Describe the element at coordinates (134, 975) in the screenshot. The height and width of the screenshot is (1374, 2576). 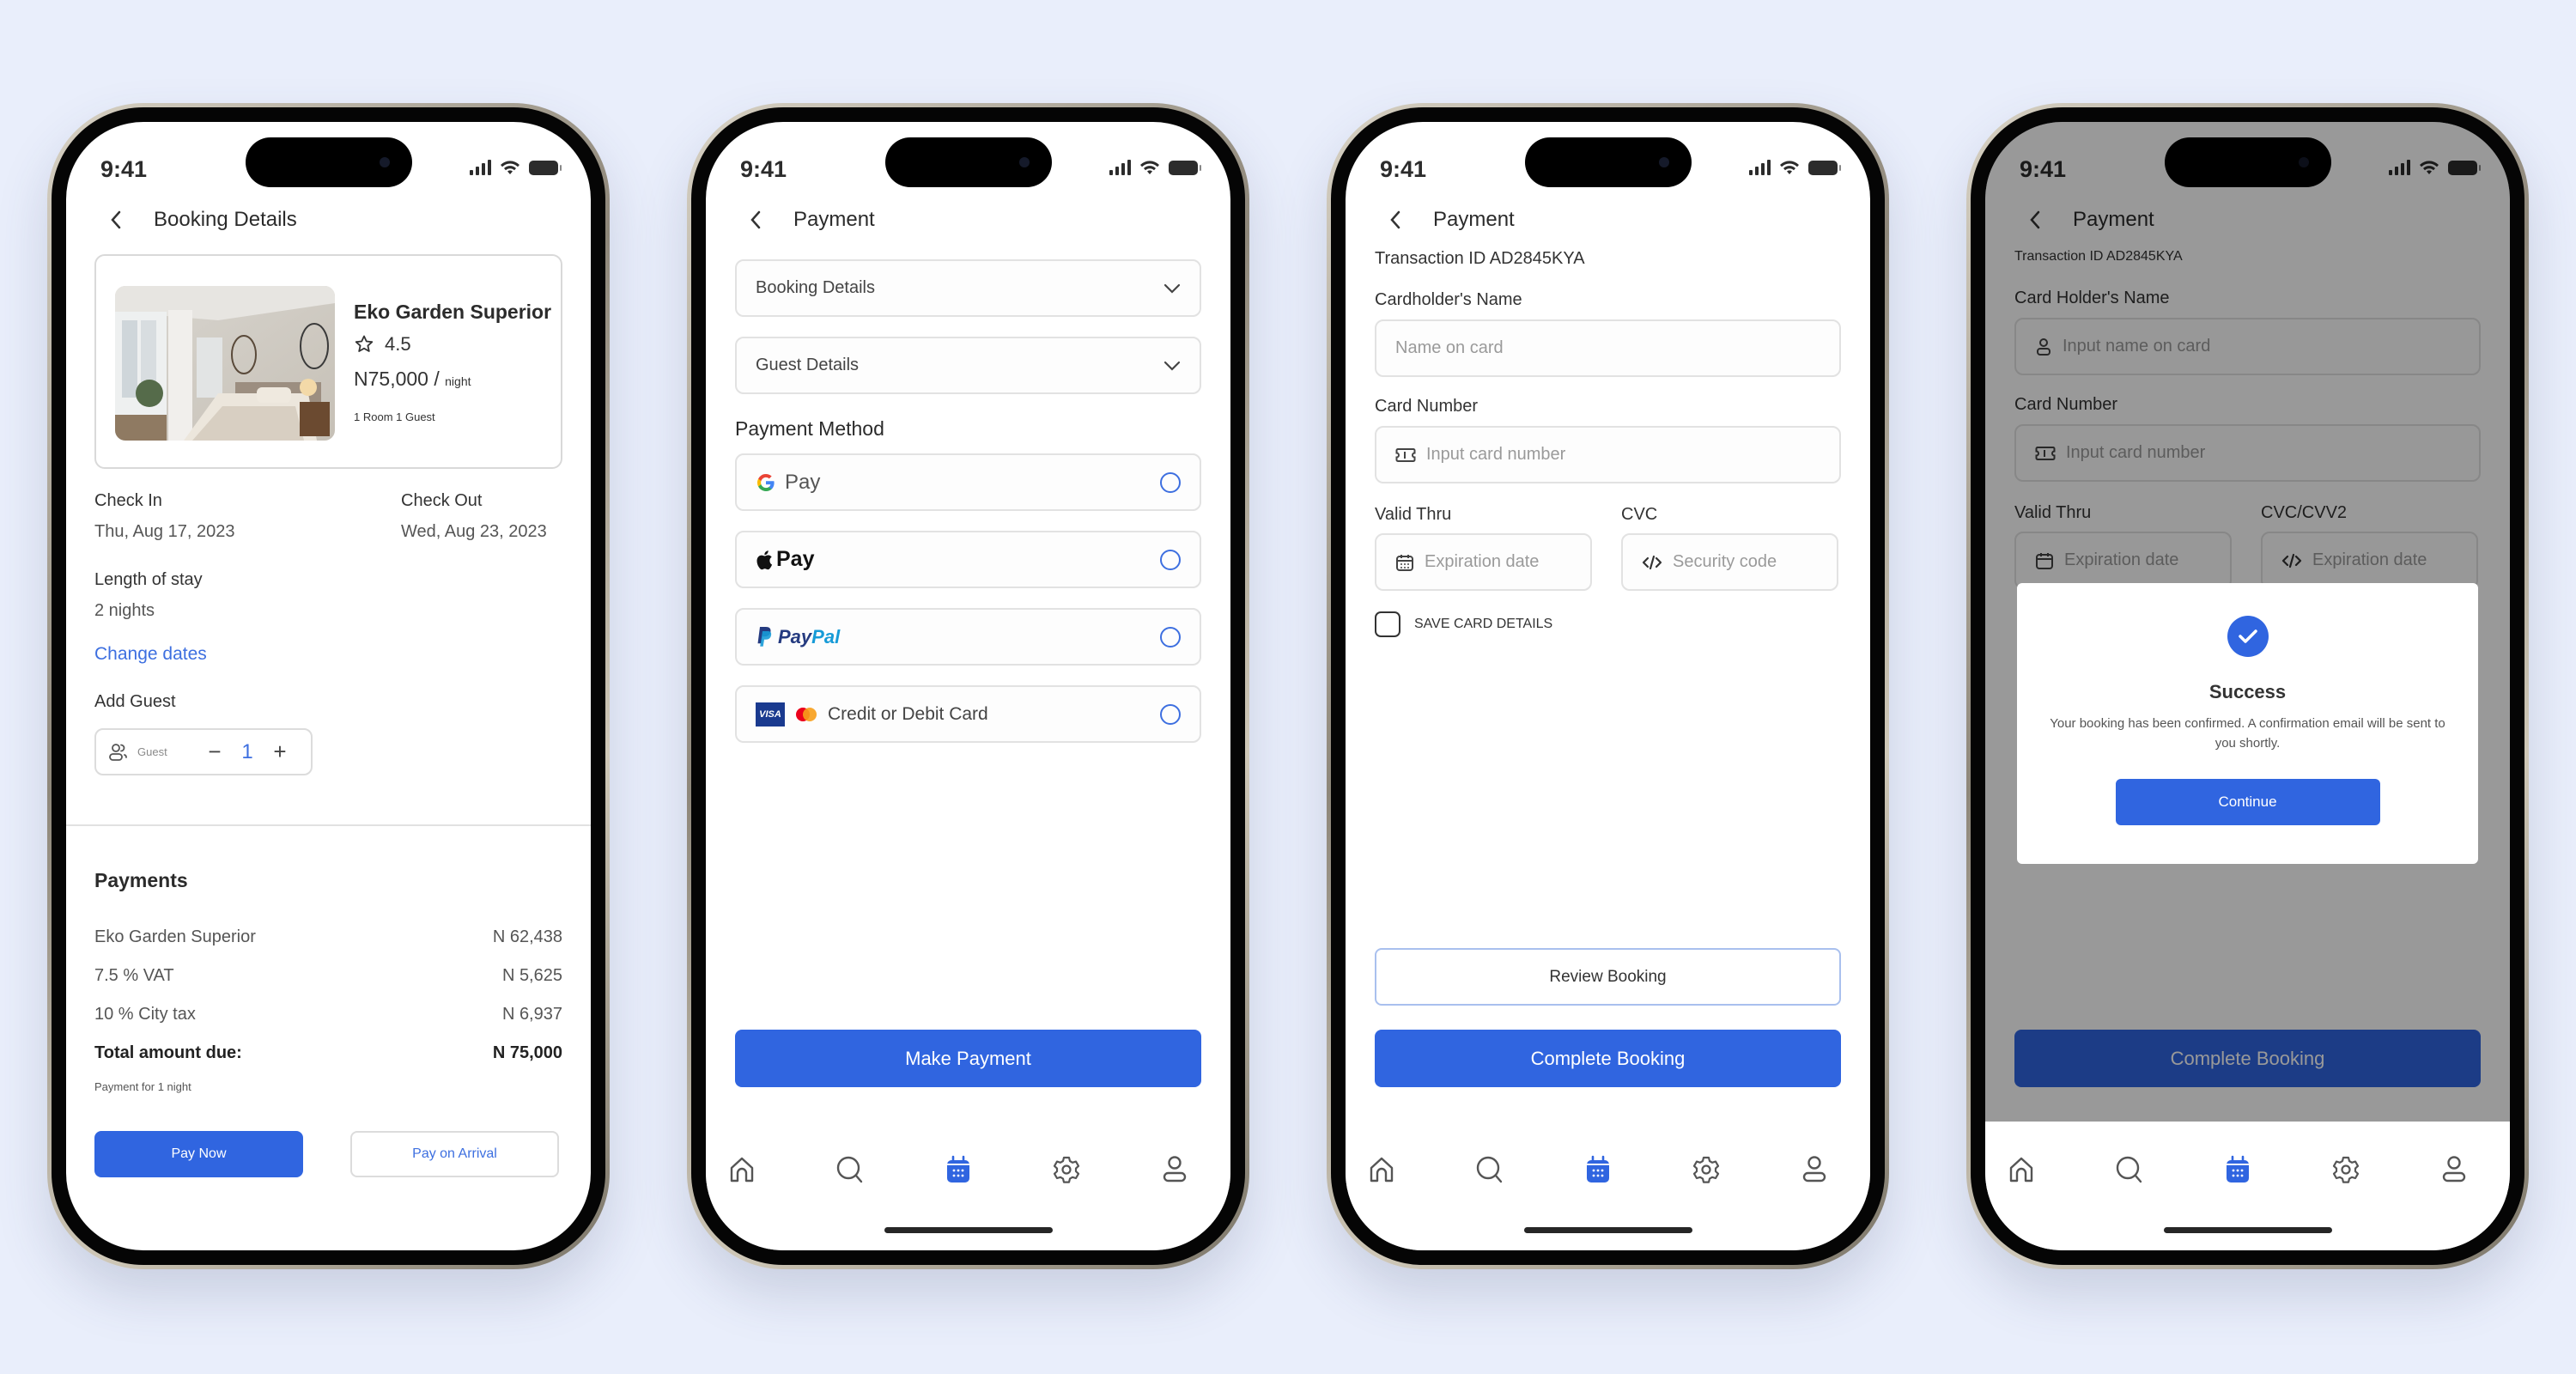
I see `payment-row-label: 7.5 % VAT` at that location.